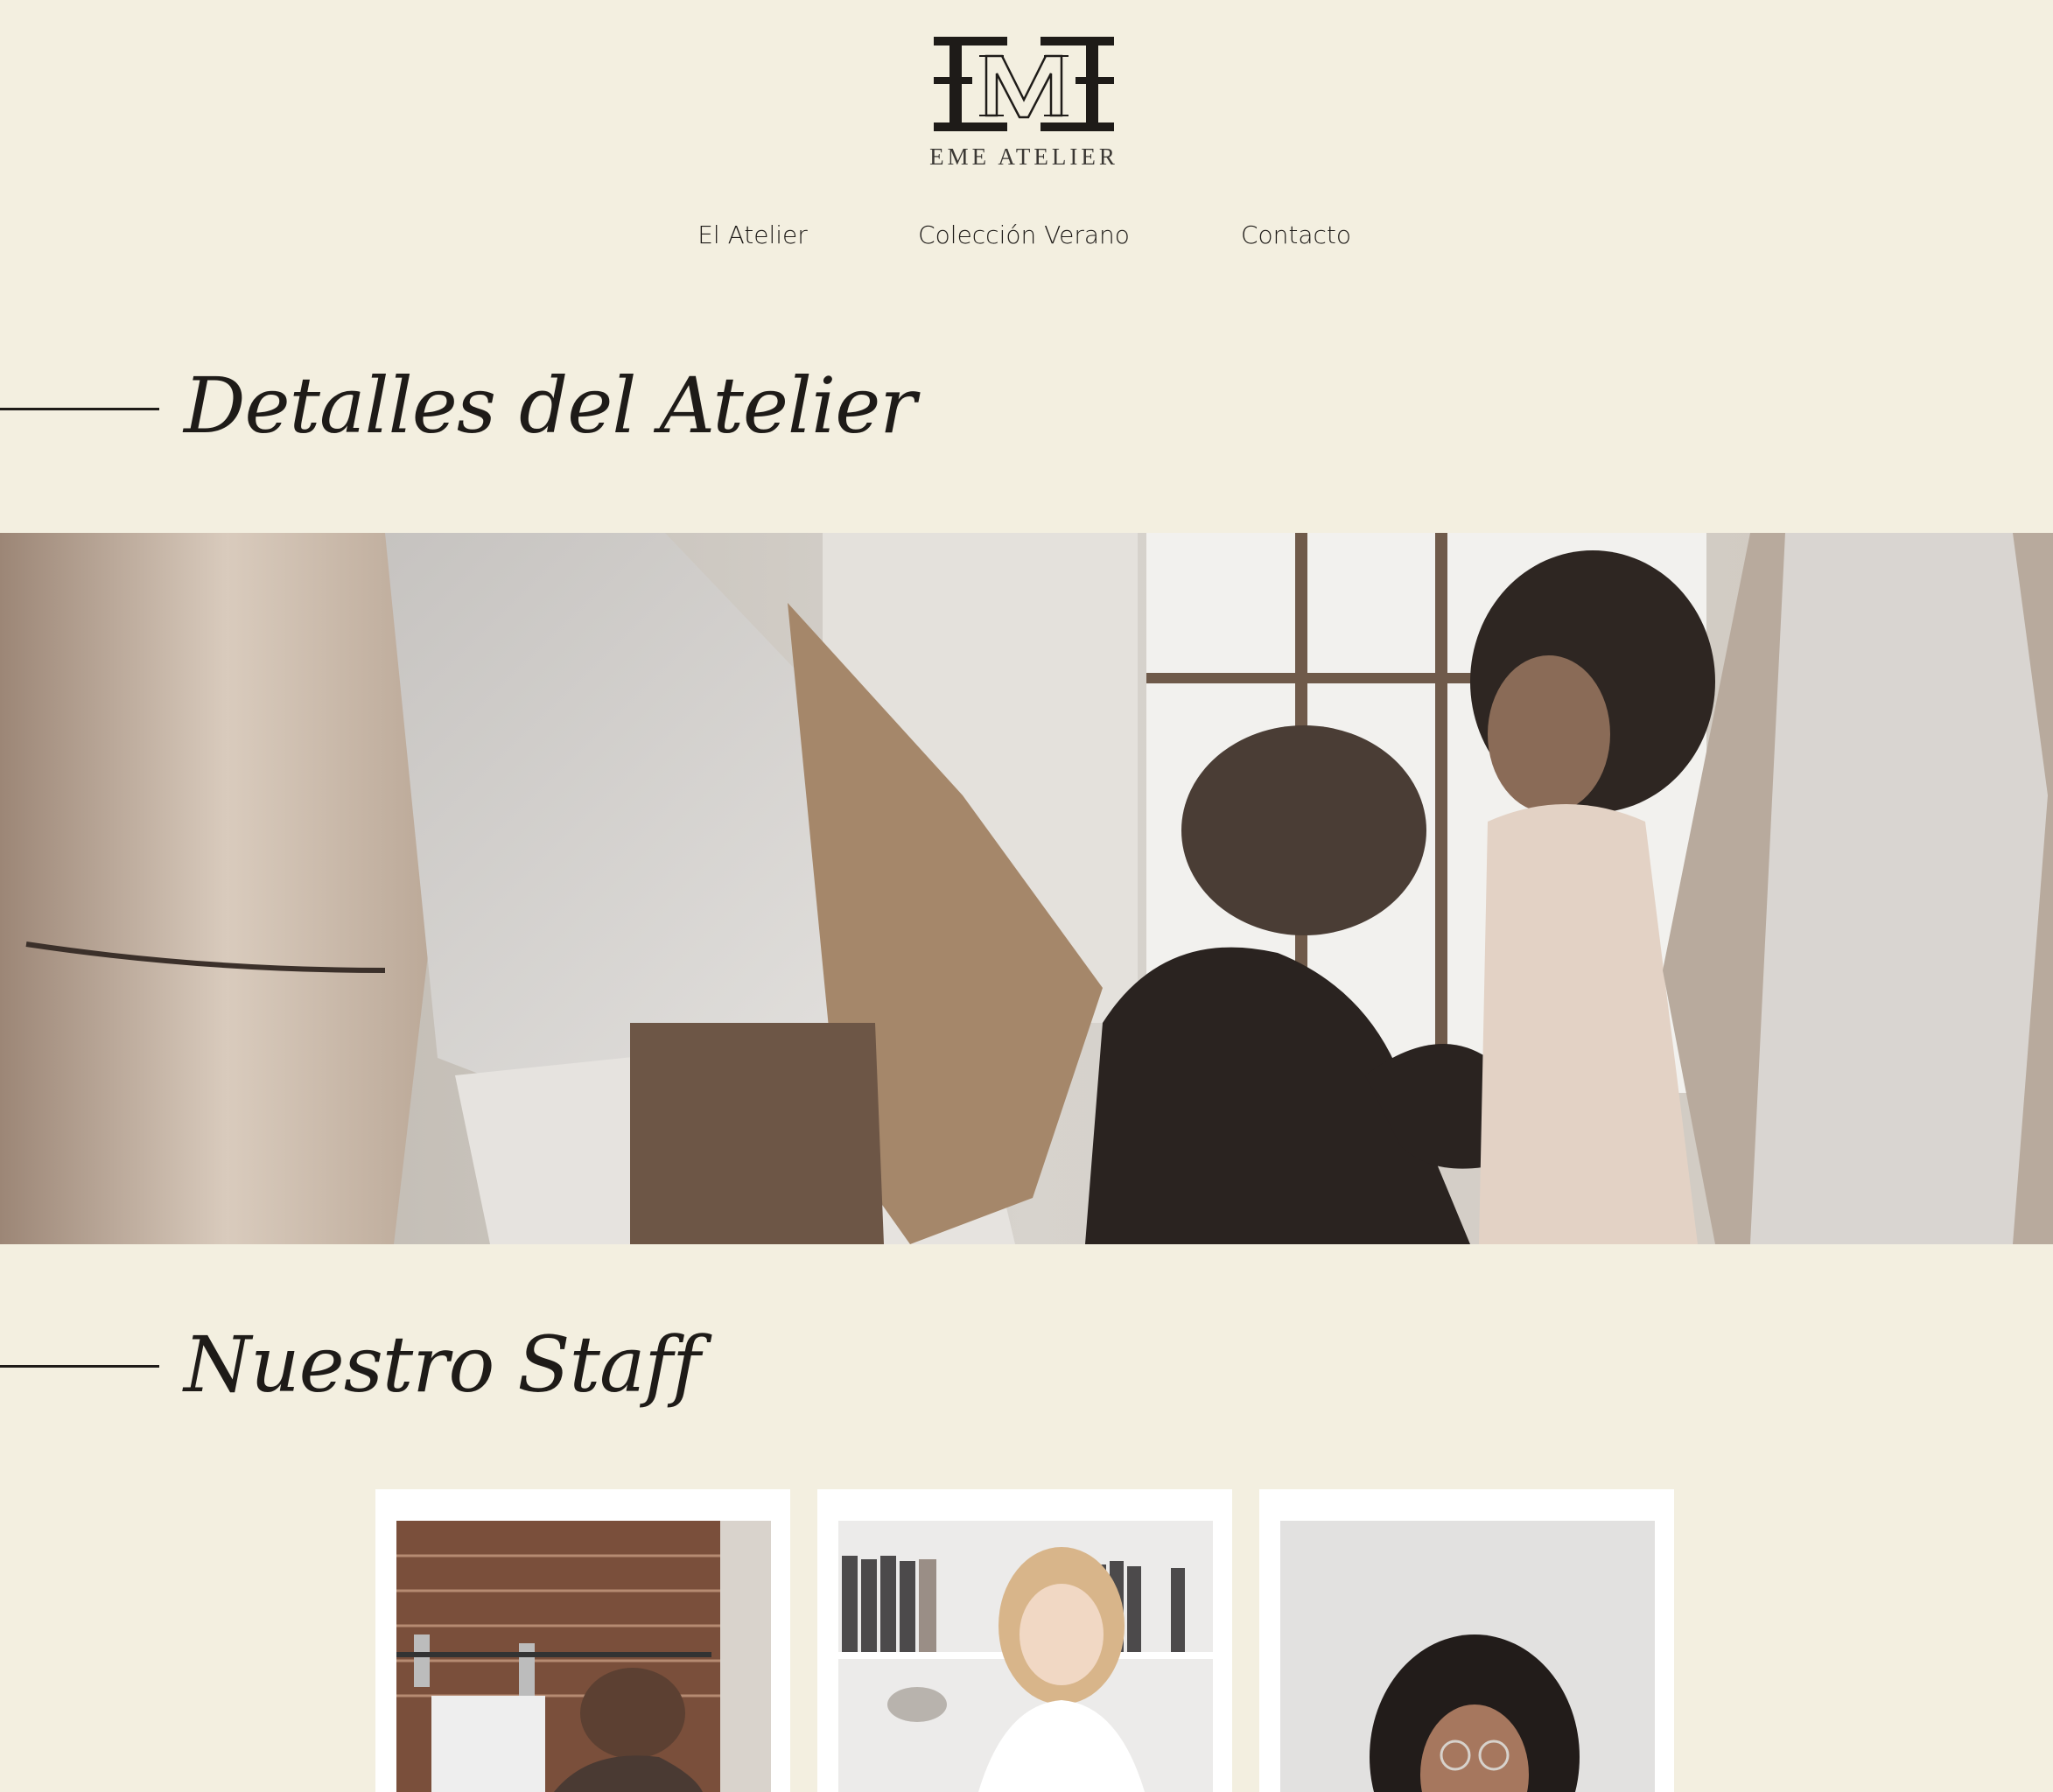  I want to click on brand-logo: EME ATELIER, so click(1024, 110).